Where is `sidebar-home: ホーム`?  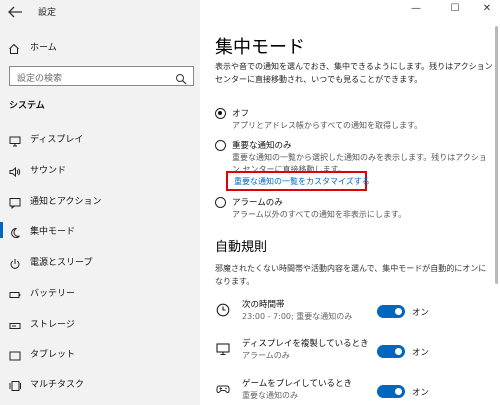
sidebar-home: ホーム is located at coordinates (100, 47).